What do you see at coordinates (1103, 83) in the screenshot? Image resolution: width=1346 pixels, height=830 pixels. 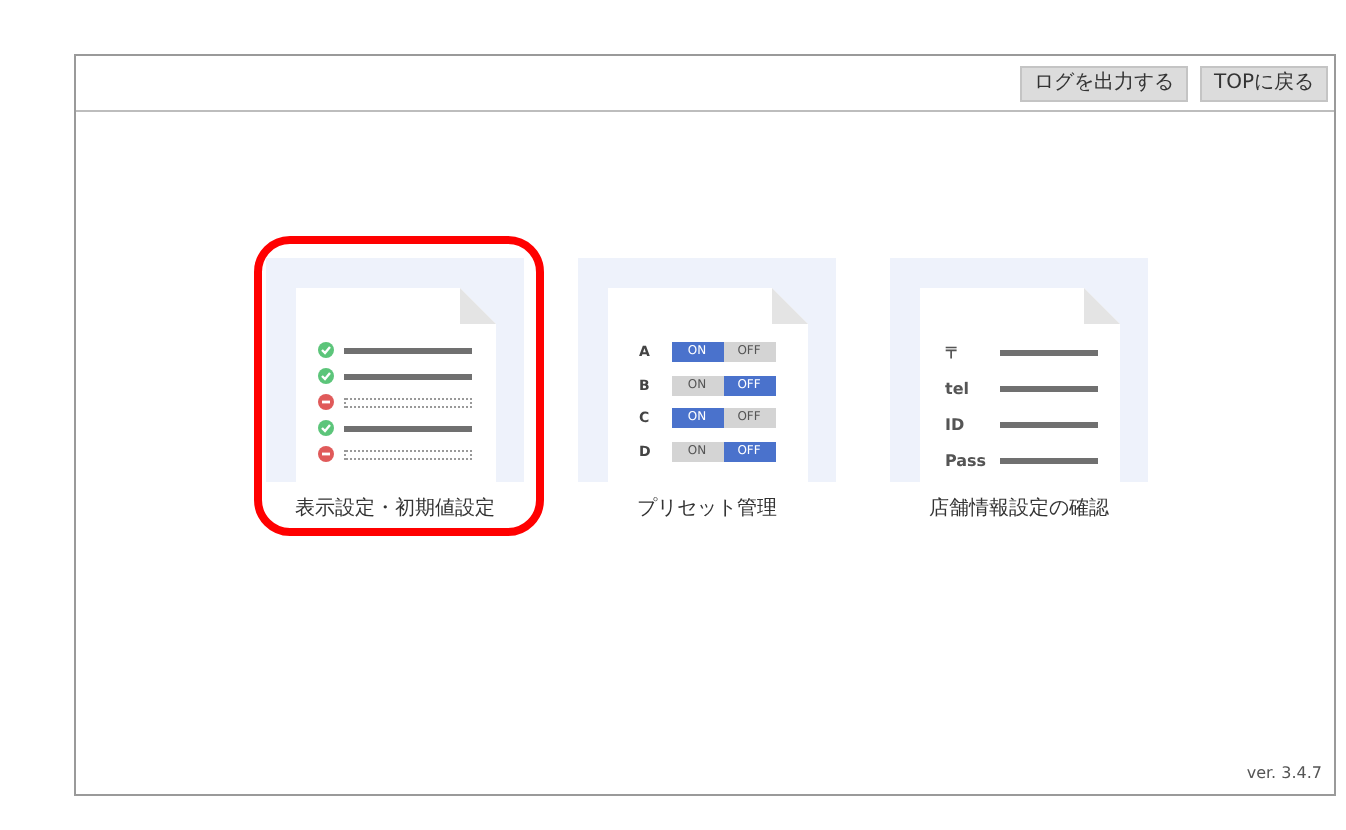 I see `header-button: ログを出力する` at bounding box center [1103, 83].